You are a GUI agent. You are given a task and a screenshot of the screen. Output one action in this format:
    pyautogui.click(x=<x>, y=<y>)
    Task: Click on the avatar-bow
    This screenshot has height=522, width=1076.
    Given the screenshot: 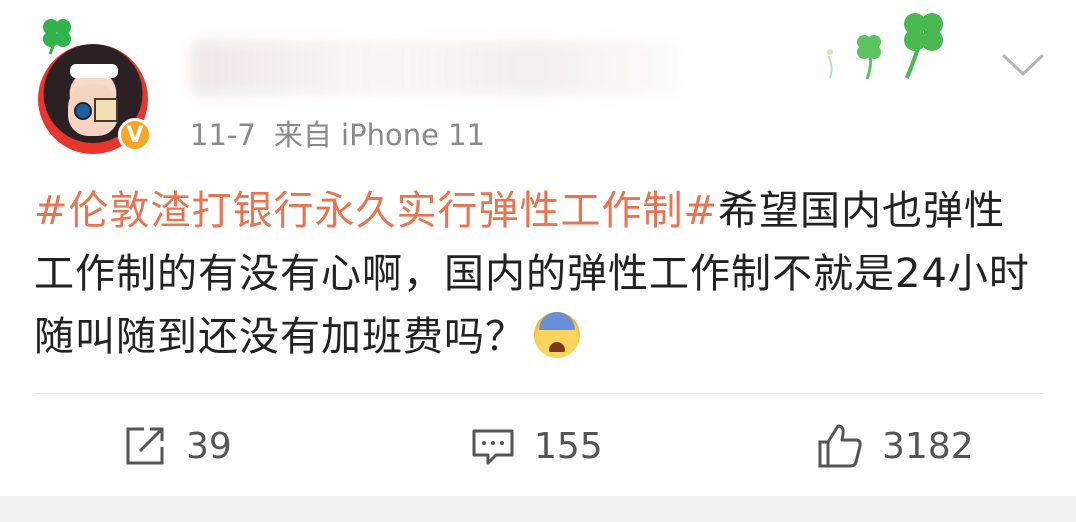 What is the action you would take?
    pyautogui.click(x=94, y=71)
    